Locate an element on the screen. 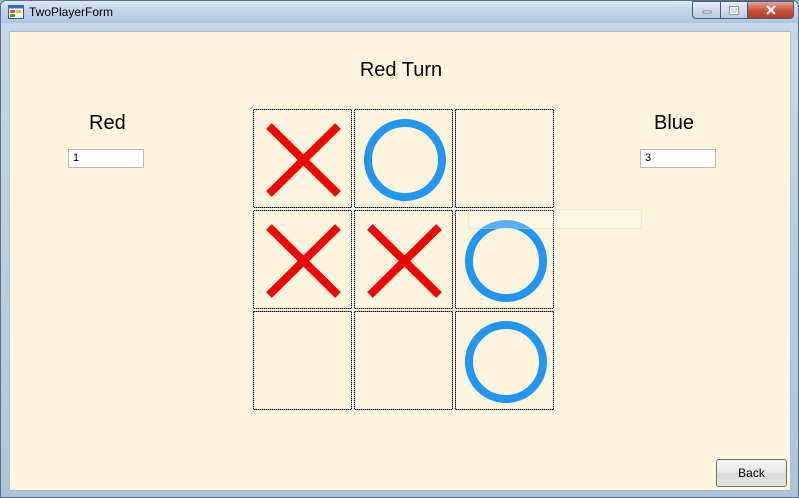 The height and width of the screenshot is (498, 799). blue-player-label: Blue is located at coordinates (674, 123).